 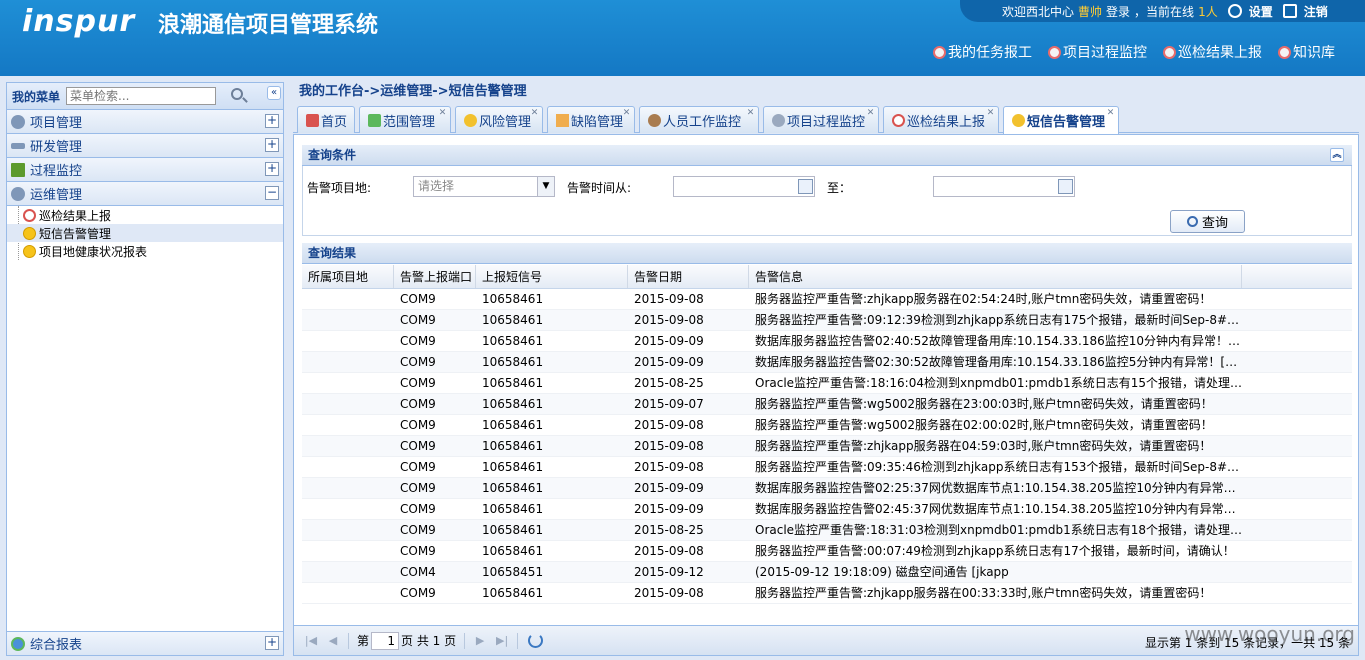 I want to click on page-number-input: 1, so click(x=385, y=640).